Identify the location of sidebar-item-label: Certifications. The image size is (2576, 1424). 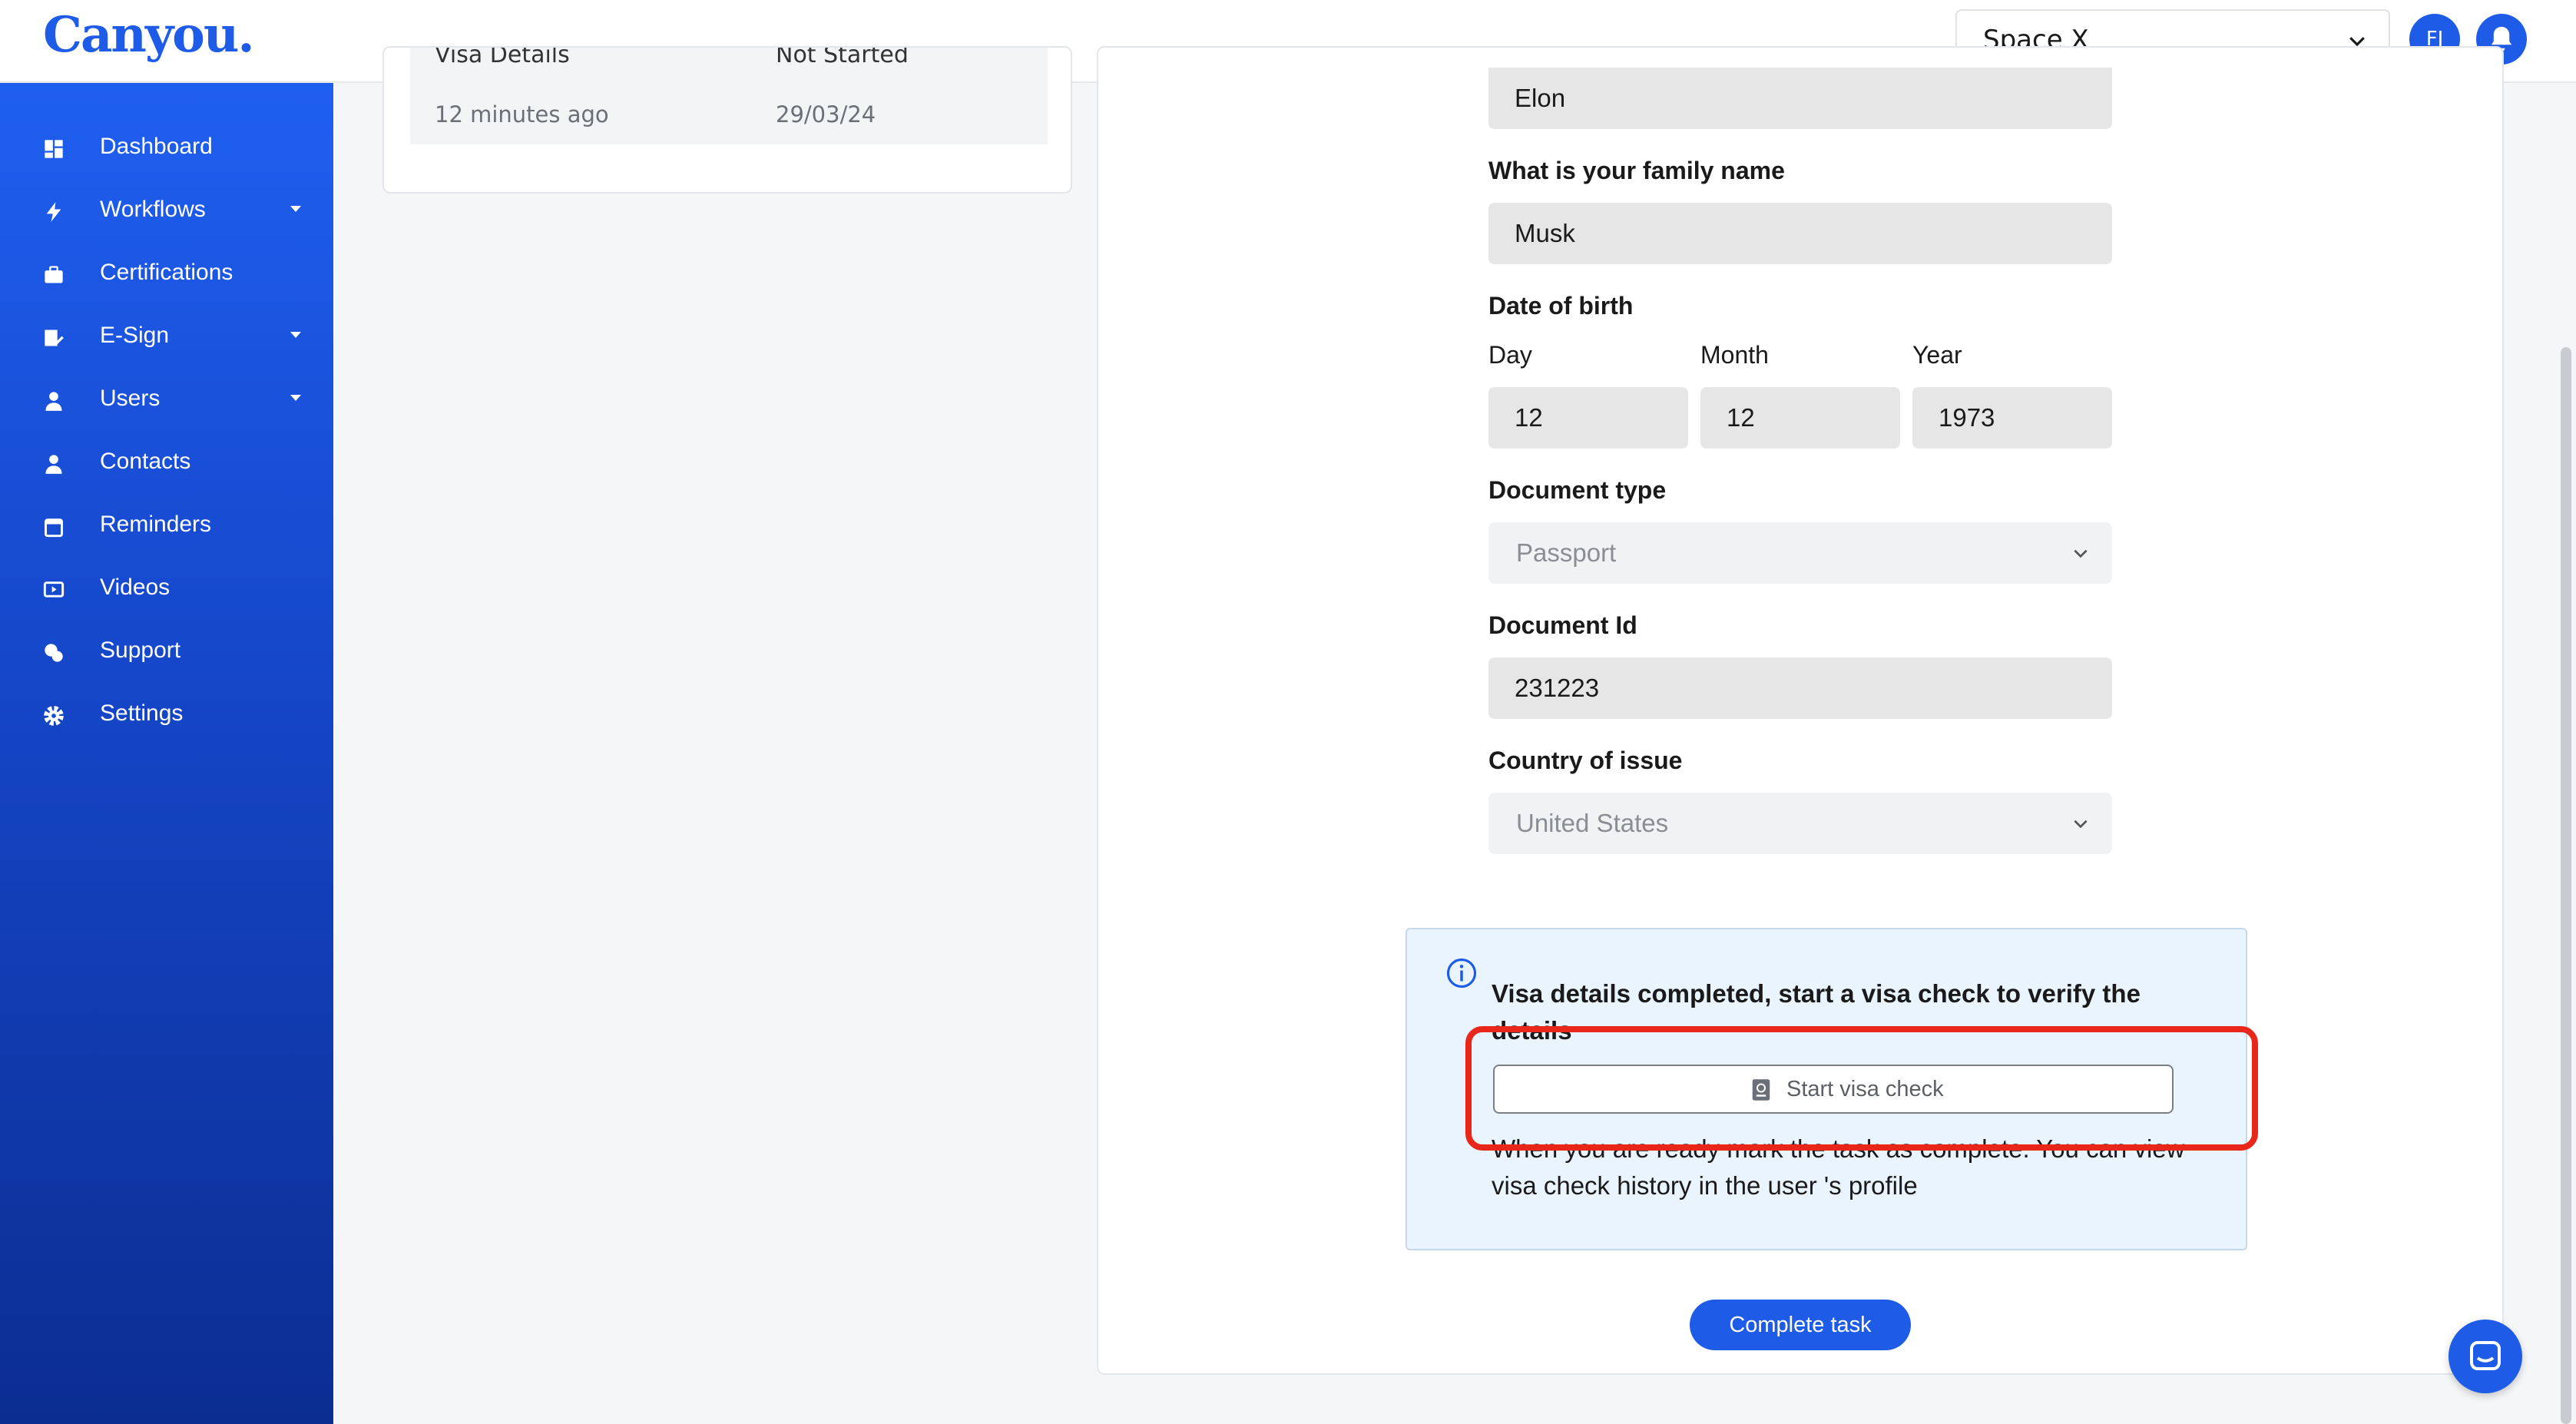
(166, 272).